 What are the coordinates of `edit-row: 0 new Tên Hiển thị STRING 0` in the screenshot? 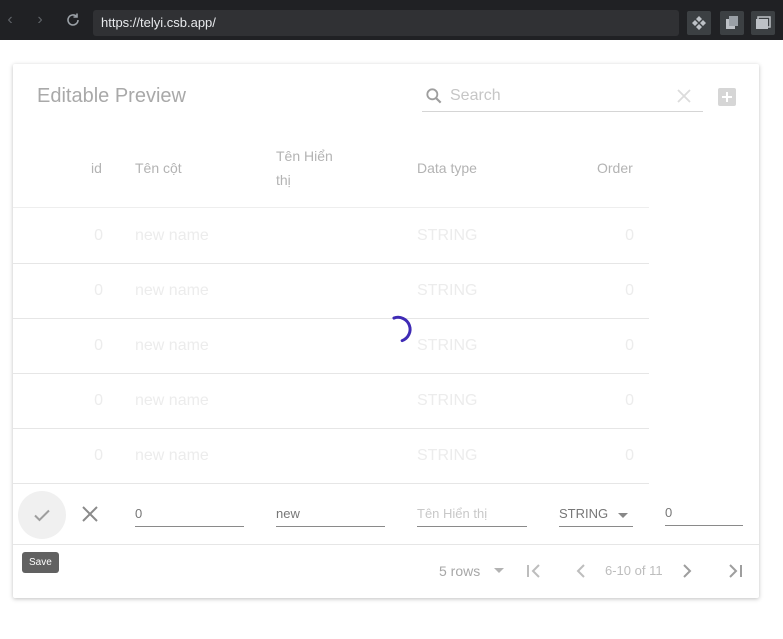 It's located at (386, 514).